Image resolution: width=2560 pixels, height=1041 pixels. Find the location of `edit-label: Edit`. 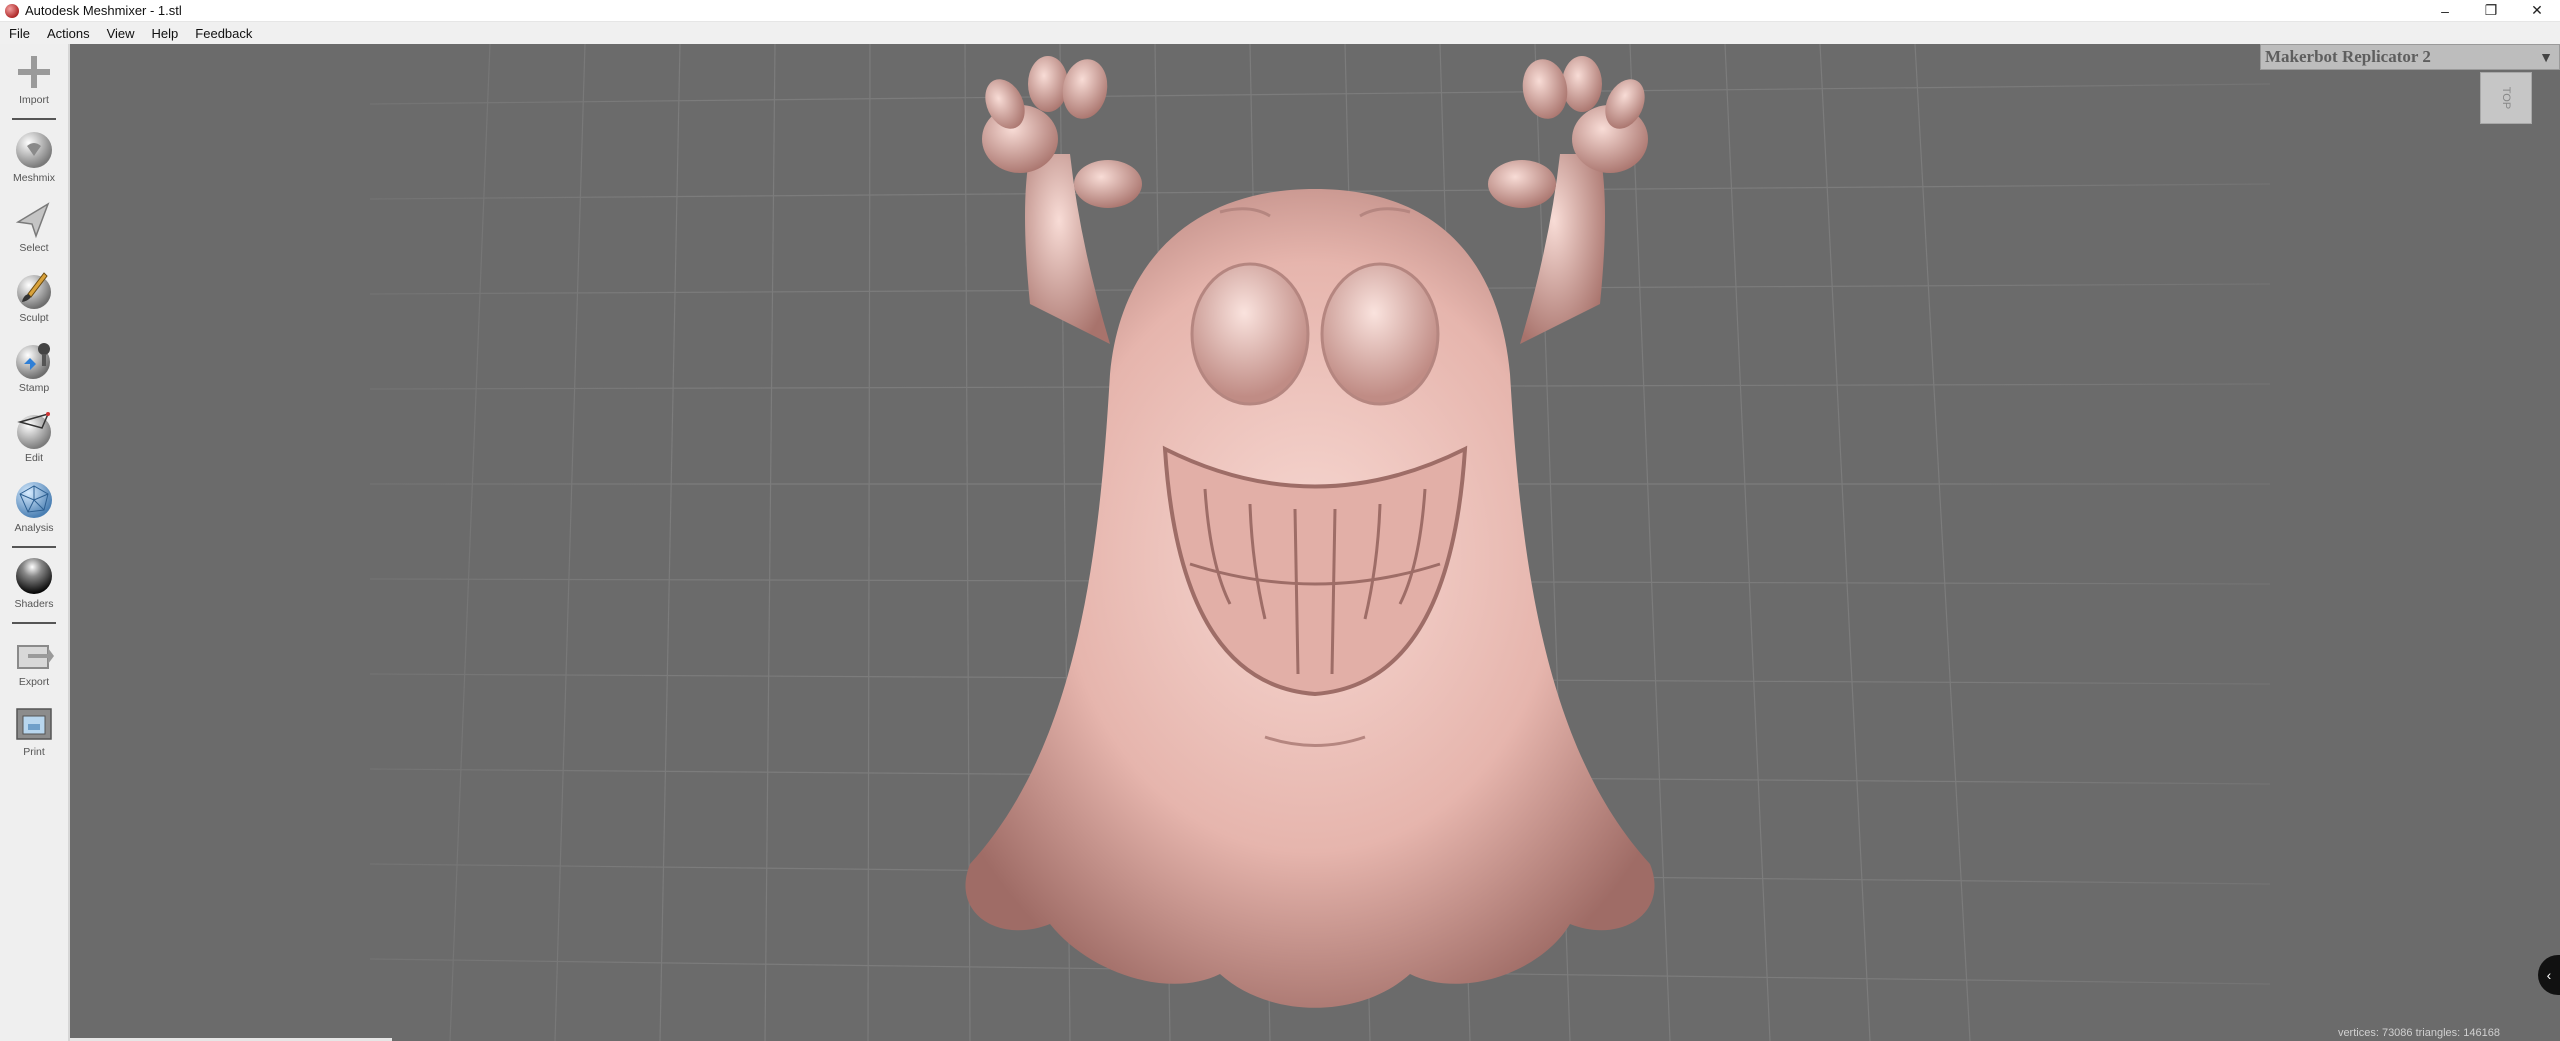

edit-label: Edit is located at coordinates (34, 458).